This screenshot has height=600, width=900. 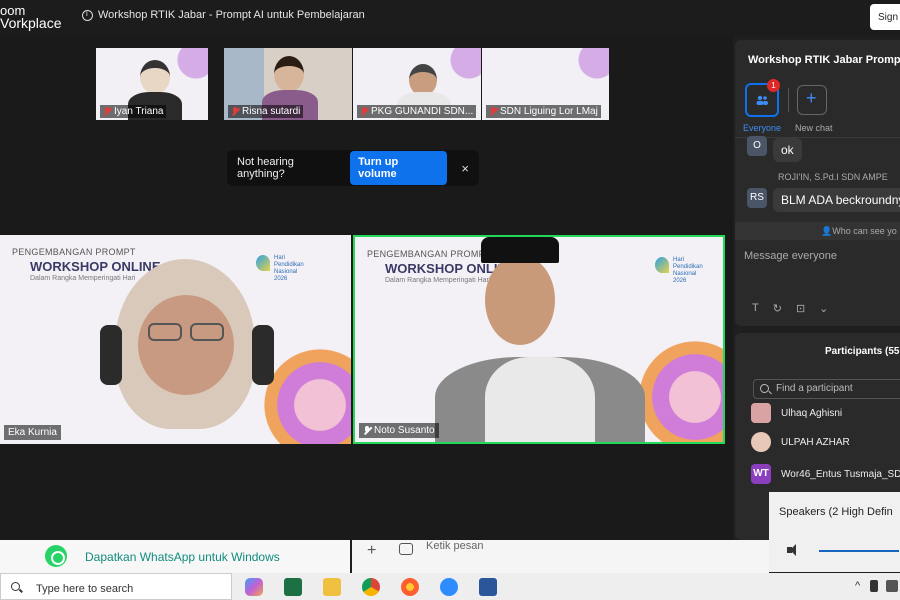 What do you see at coordinates (560, 556) in the screenshot?
I see `message-compose-bar: + Ketik pesan` at bounding box center [560, 556].